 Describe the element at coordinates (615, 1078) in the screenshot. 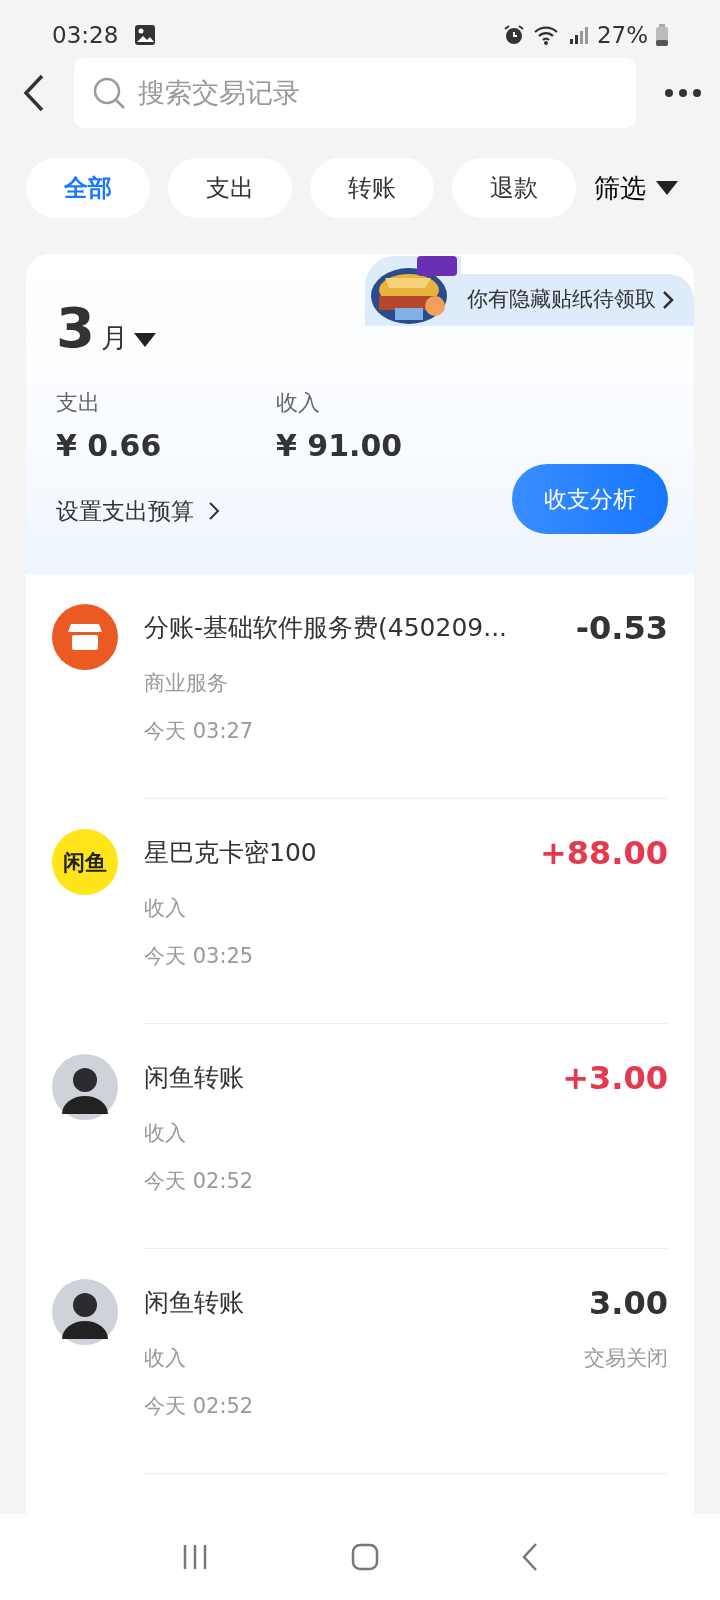

I see `transaction-amount: +3.00` at that location.